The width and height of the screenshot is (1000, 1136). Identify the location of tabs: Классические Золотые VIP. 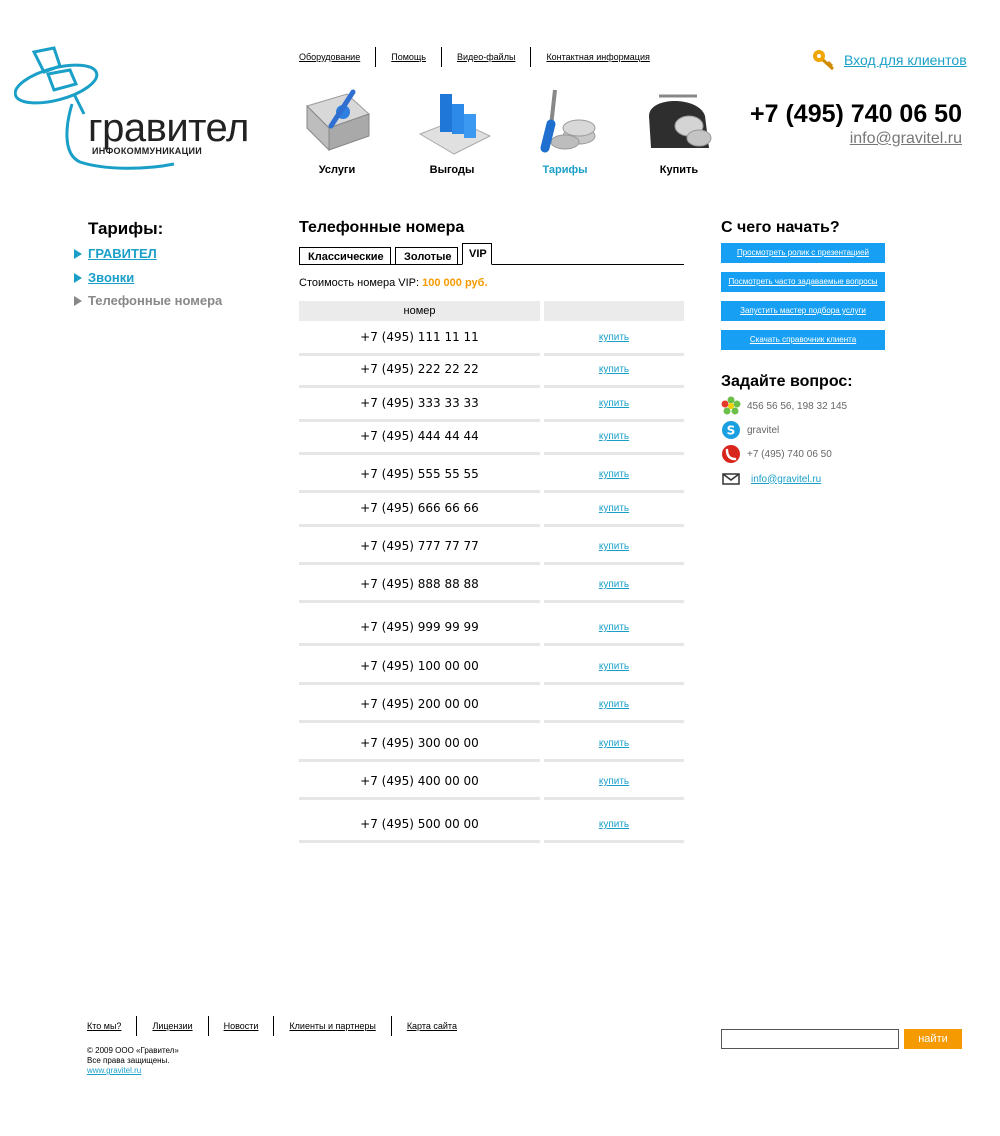
(491, 254).